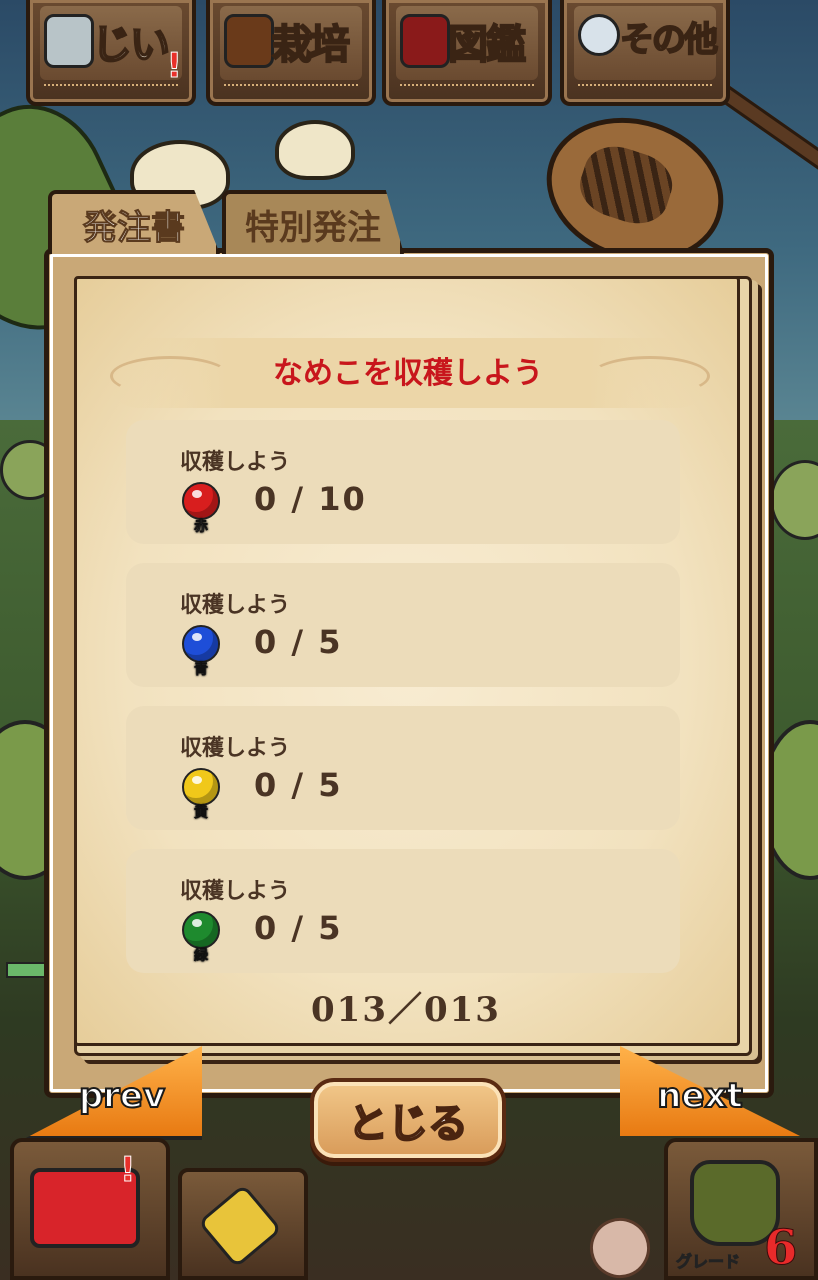 Image resolution: width=818 pixels, height=1280 pixels. I want to click on menu-button-other: その他, so click(645, 53).